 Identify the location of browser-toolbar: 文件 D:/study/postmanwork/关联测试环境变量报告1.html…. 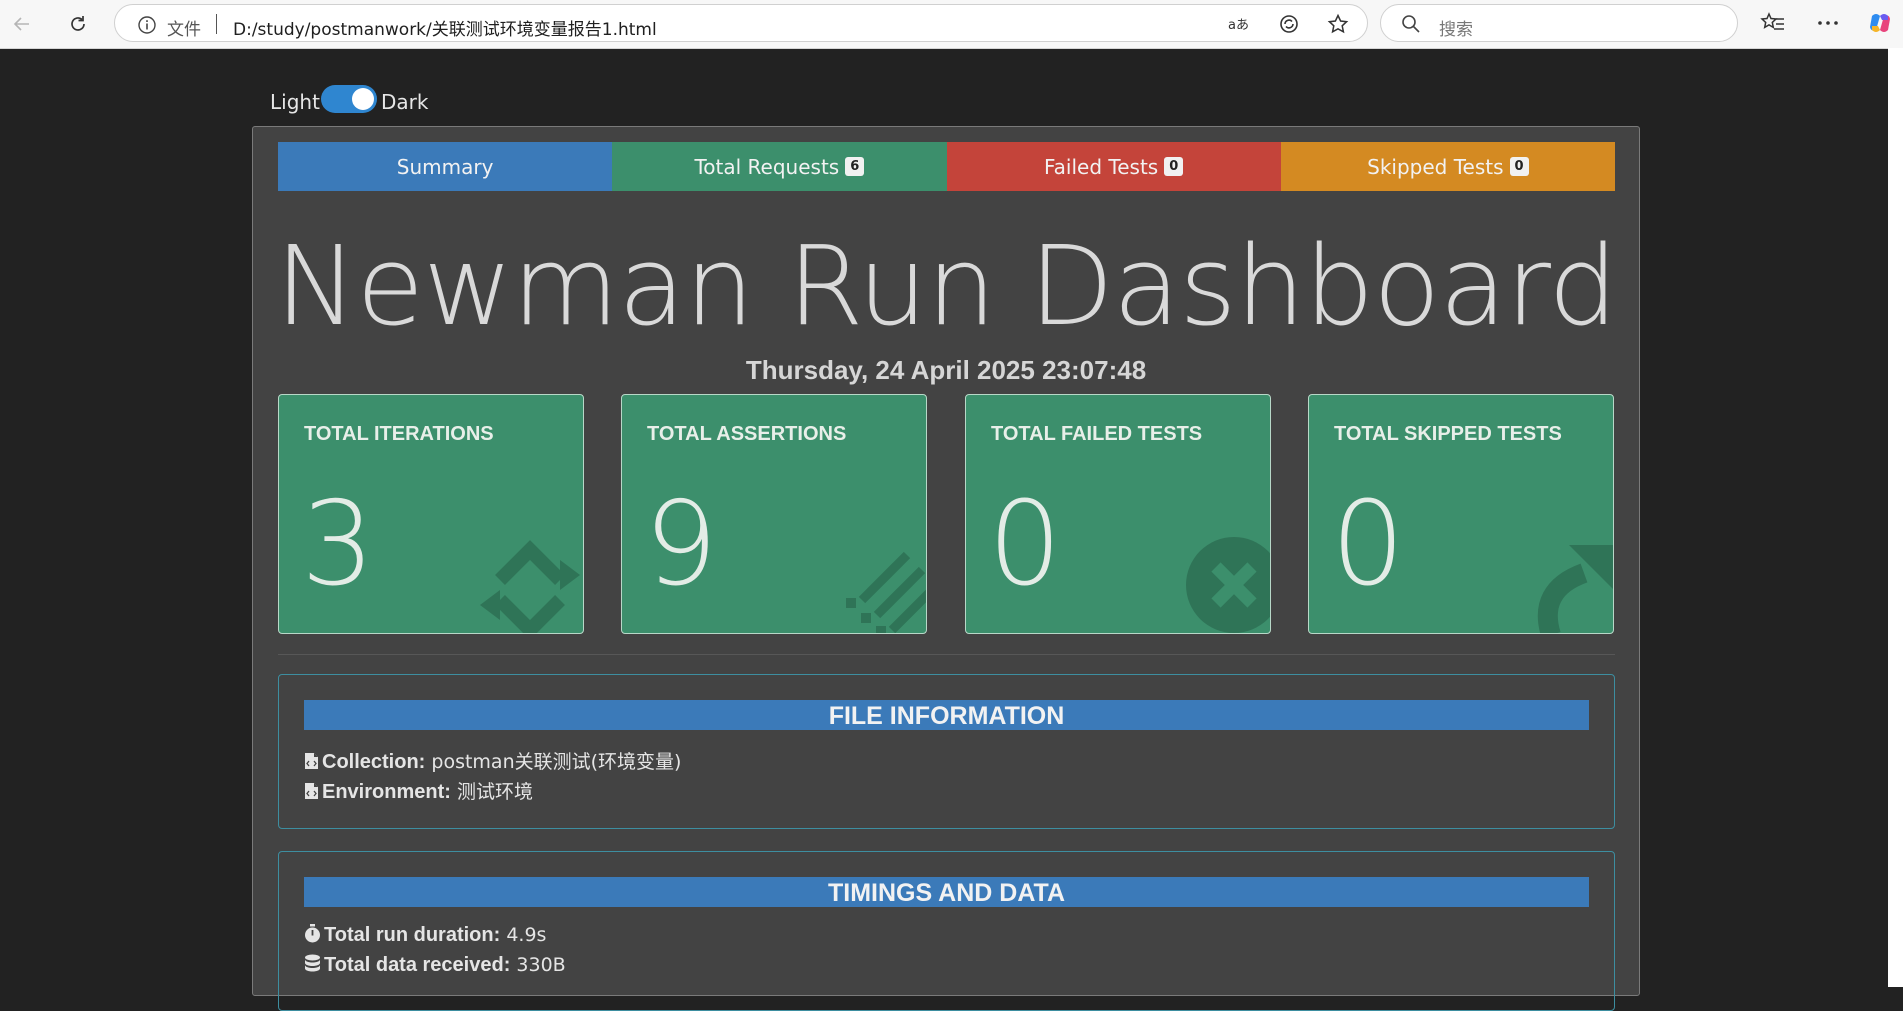
(951, 24).